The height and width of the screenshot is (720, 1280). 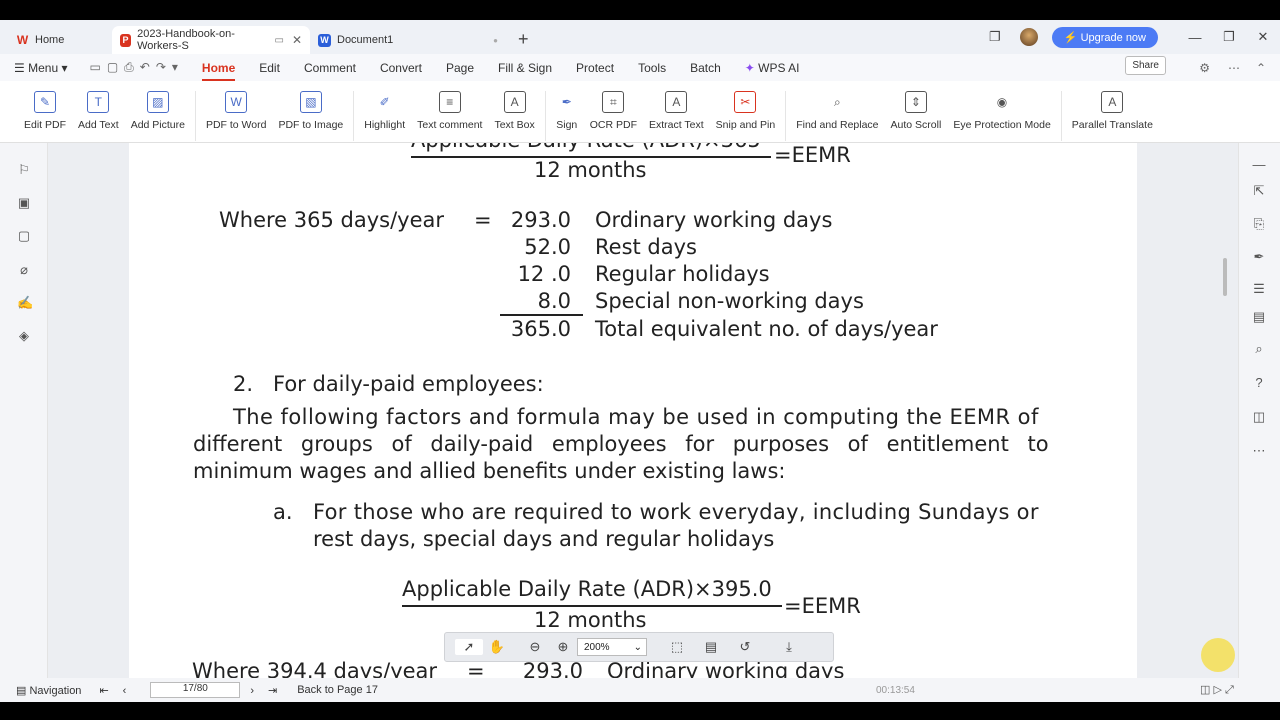 What do you see at coordinates (324, 40) in the screenshot?
I see `word-icon: W` at bounding box center [324, 40].